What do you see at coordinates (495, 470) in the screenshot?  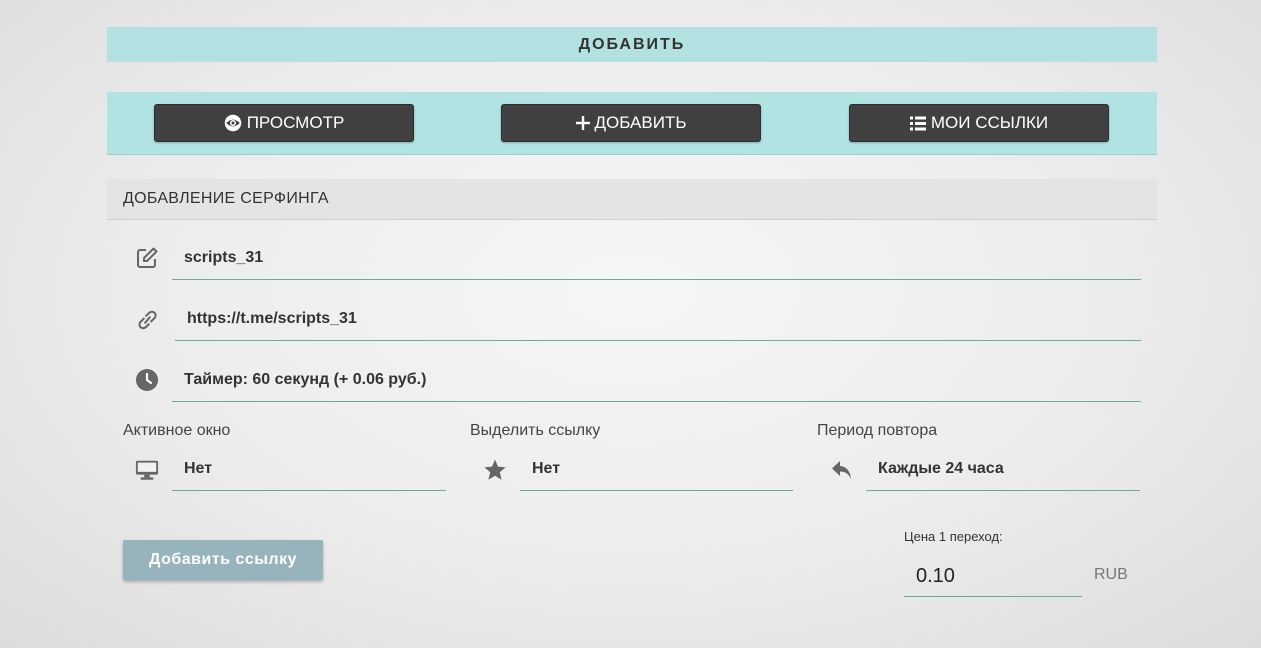 I see `star-icon` at bounding box center [495, 470].